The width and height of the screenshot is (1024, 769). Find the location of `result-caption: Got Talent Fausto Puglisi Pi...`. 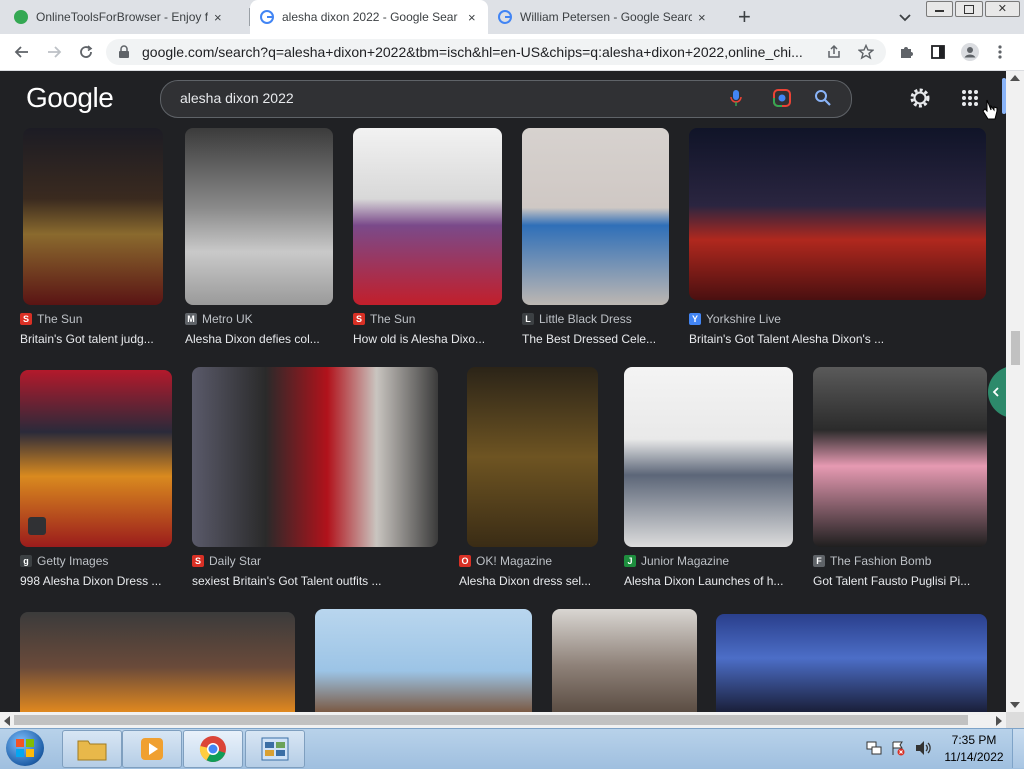

result-caption: Got Talent Fausto Puglisi Pi... is located at coordinates (898, 581).